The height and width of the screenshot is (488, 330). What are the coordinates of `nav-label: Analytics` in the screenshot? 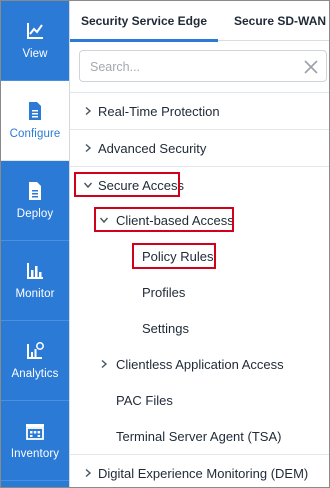 It's located at (35, 374).